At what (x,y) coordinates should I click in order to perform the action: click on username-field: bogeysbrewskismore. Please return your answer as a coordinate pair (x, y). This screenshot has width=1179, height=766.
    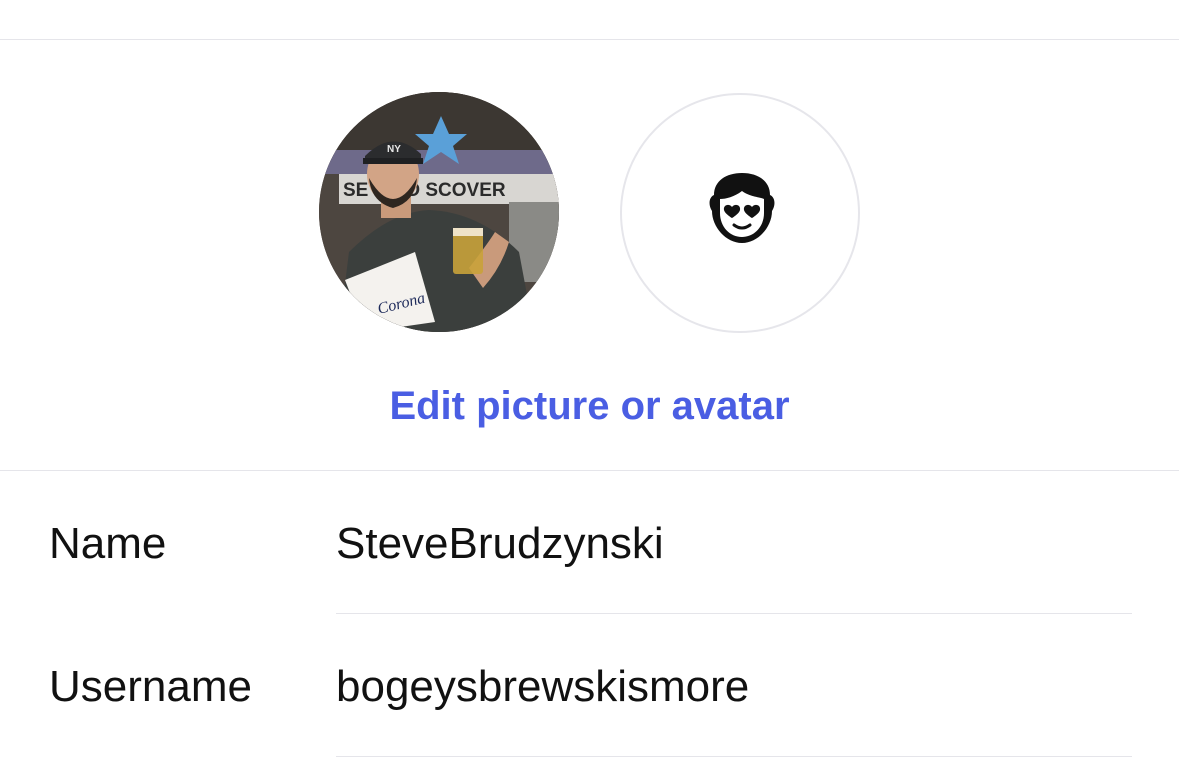
    Looking at the image, I should click on (542, 687).